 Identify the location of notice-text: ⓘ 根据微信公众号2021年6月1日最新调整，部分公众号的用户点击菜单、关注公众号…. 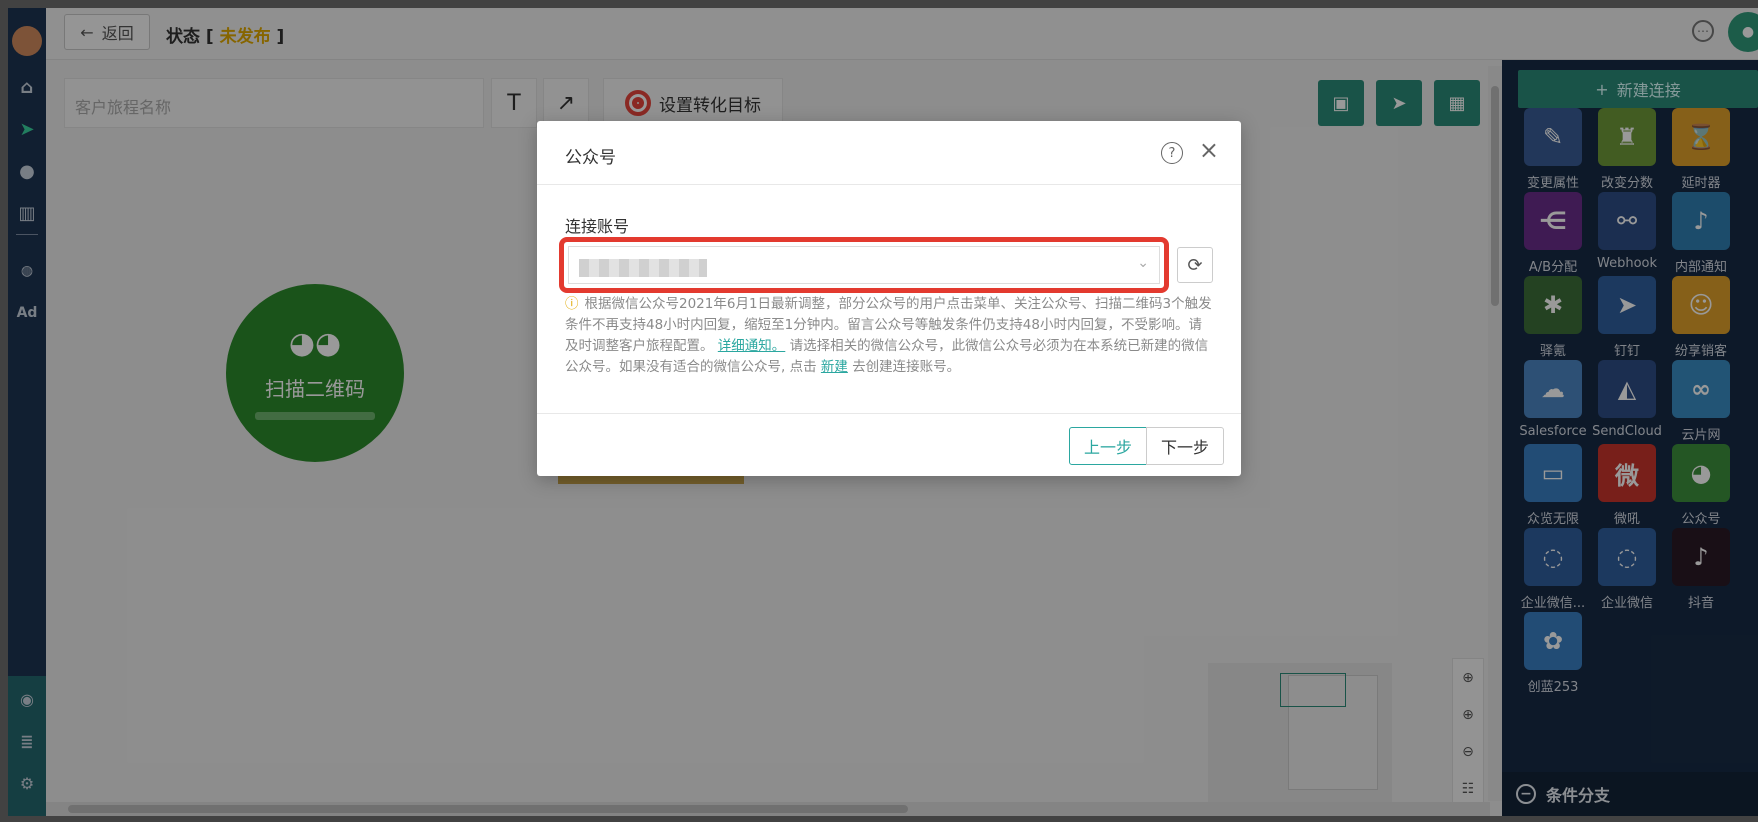
(888, 335).